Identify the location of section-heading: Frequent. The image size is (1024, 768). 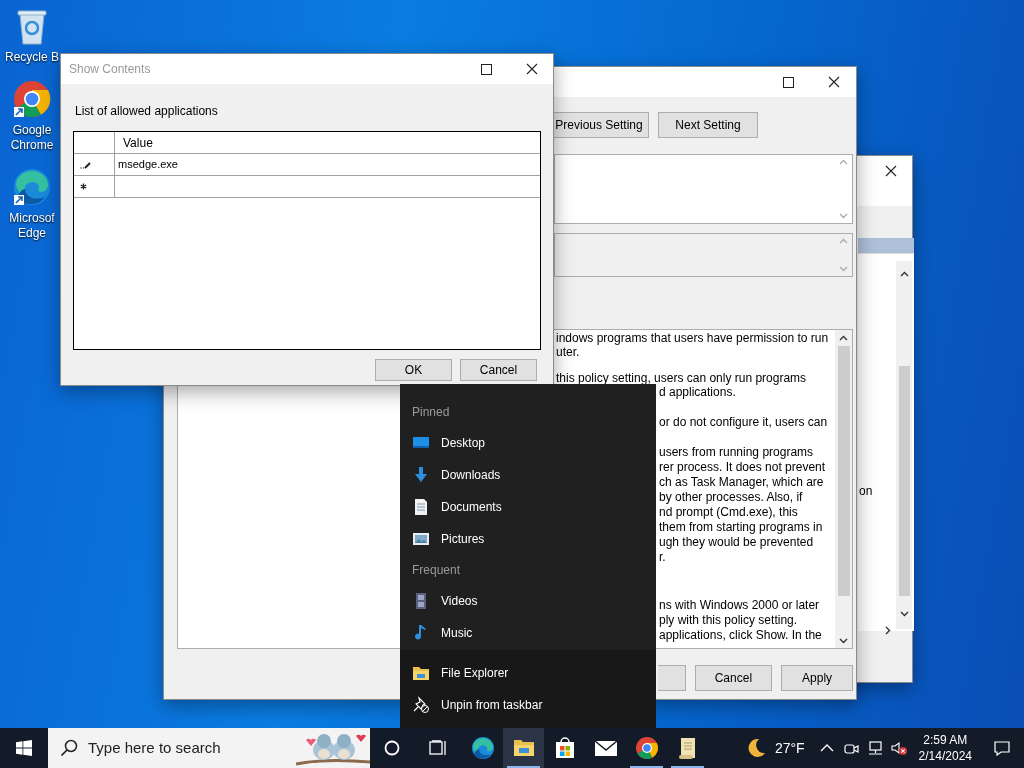
(436, 570).